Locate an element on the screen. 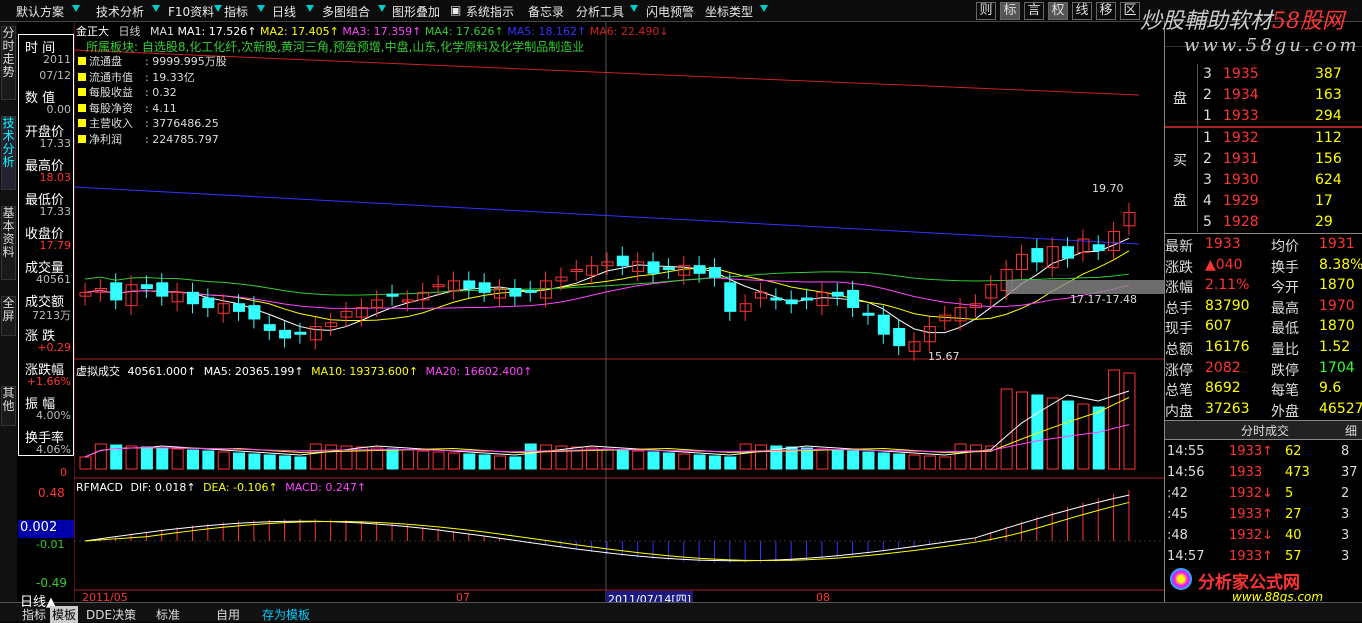 Image resolution: width=1362 pixels, height=623 pixels. stat-label: 总笔 is located at coordinates (1179, 391).